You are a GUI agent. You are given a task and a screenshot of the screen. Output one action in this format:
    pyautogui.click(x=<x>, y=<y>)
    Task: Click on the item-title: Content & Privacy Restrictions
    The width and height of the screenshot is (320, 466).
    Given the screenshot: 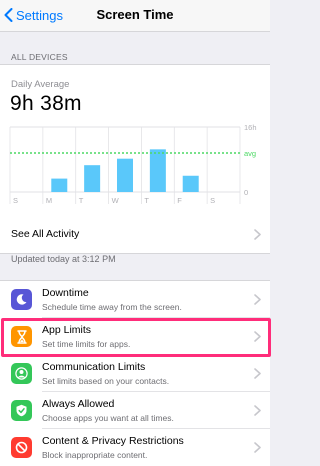 What is the action you would take?
    pyautogui.click(x=113, y=441)
    